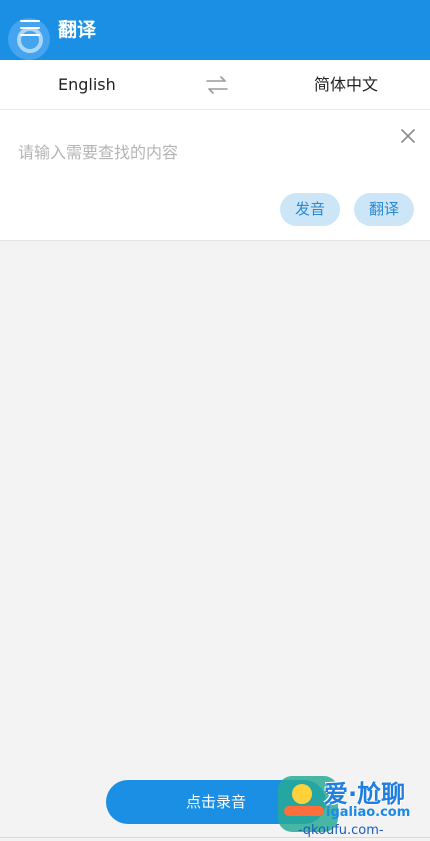 This screenshot has height=841, width=430. Describe the element at coordinates (87, 84) in the screenshot. I see `source-language-selector: English` at that location.